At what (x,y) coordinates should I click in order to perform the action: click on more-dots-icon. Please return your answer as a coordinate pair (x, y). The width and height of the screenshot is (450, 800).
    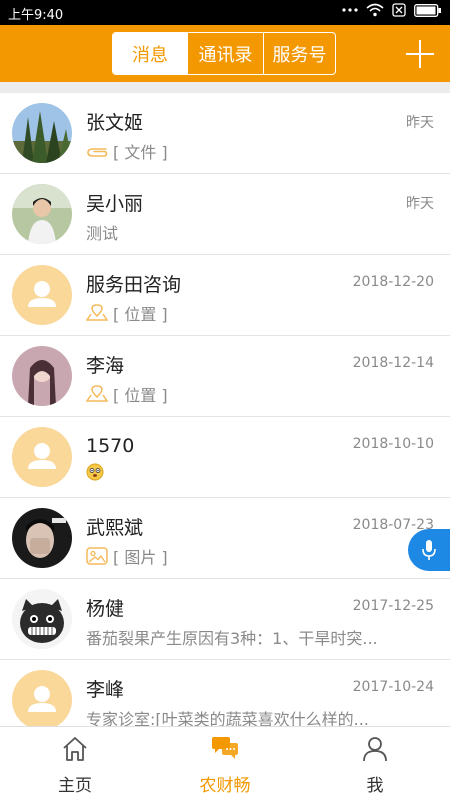
    Looking at the image, I should click on (350, 10).